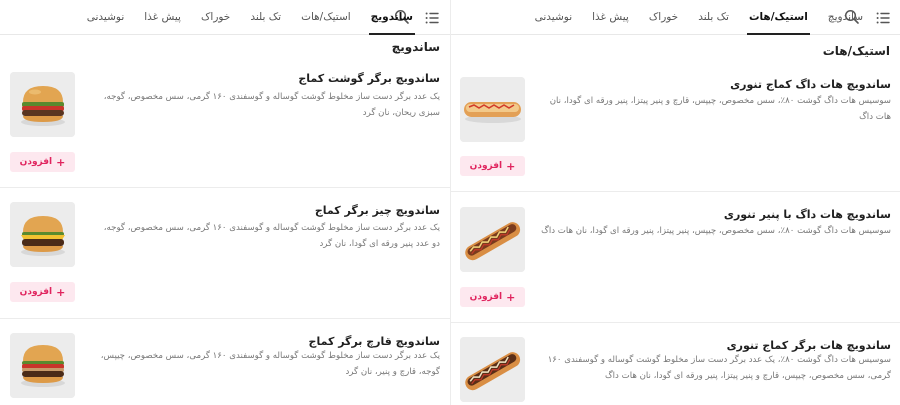  What do you see at coordinates (492, 369) in the screenshot?
I see `hot-burger-image` at bounding box center [492, 369].